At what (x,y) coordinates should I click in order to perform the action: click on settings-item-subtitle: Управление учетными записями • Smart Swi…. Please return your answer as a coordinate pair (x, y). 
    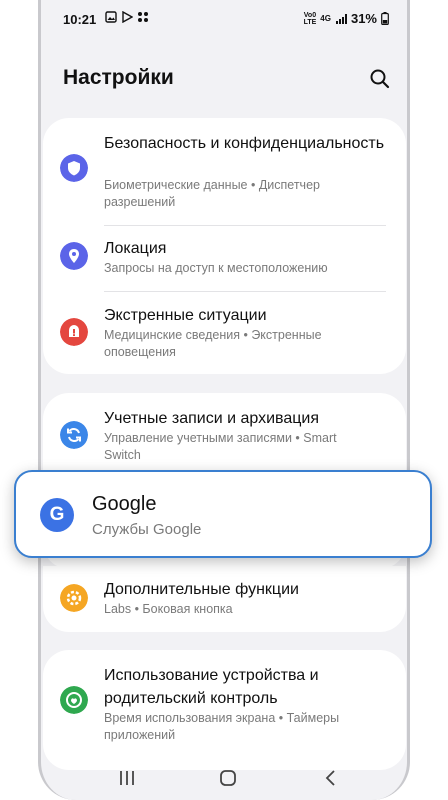
    Looking at the image, I should click on (220, 446).